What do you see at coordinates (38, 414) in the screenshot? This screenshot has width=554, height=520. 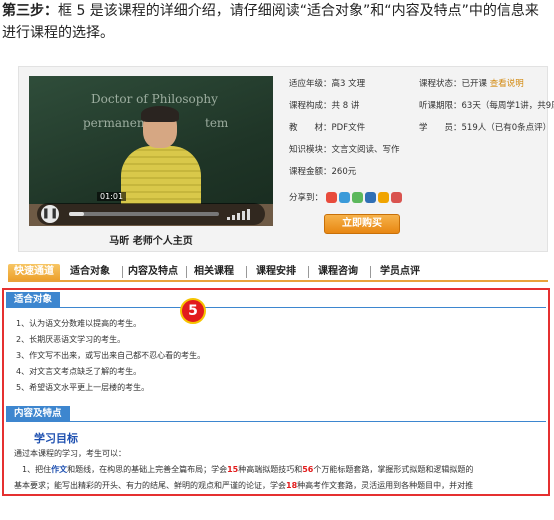 I see `content-section-title: 内容及特点` at bounding box center [38, 414].